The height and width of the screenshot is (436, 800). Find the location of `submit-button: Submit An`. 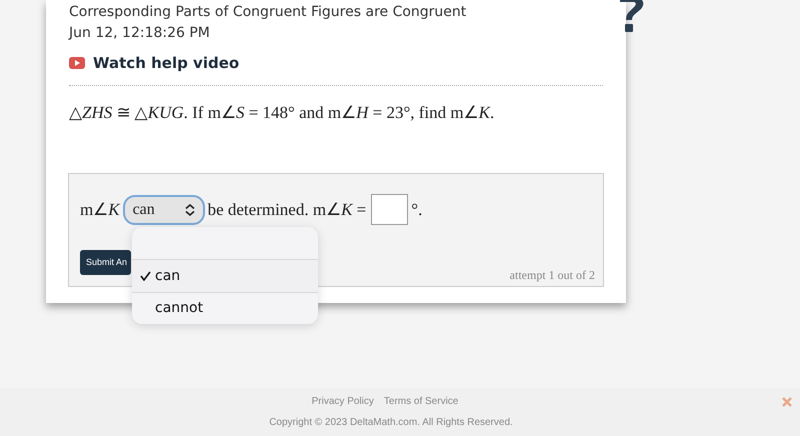

submit-button: Submit An is located at coordinates (105, 262).